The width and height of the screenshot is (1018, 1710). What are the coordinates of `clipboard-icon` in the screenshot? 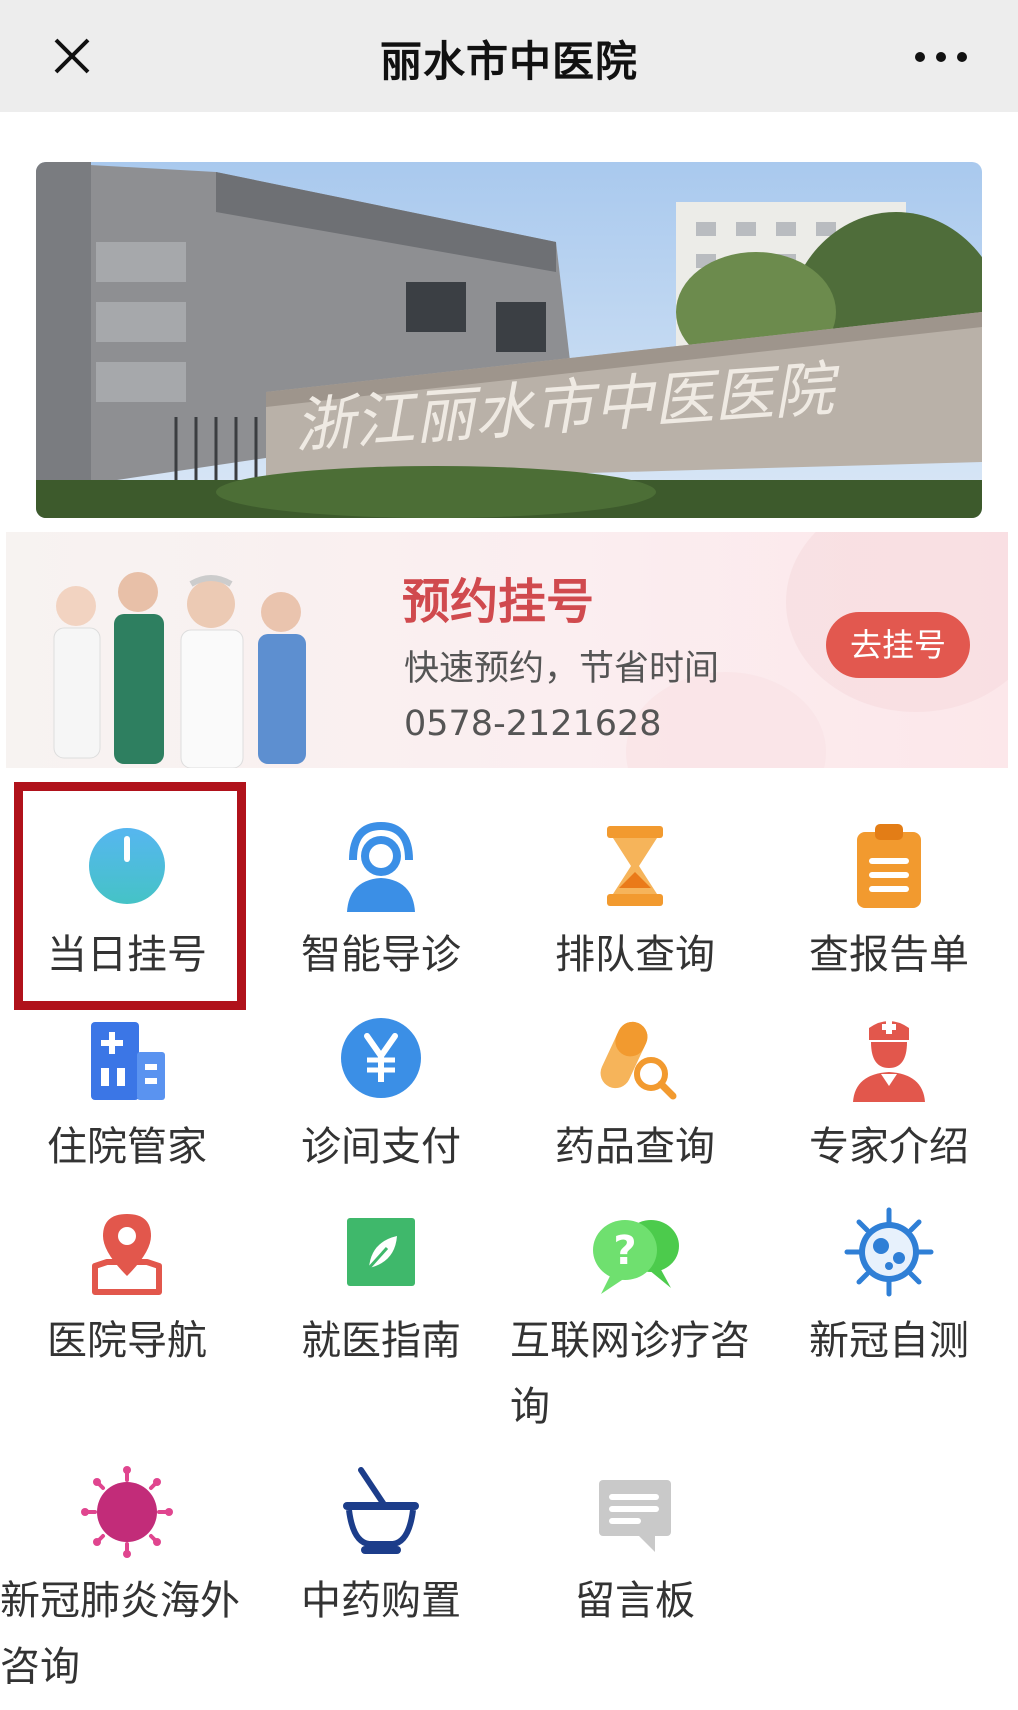 It's located at (889, 866).